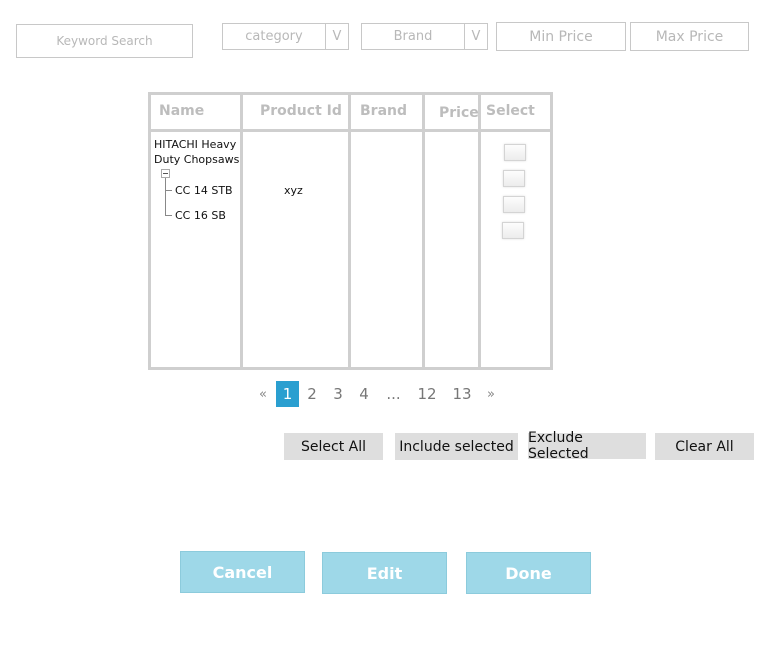 The width and height of the screenshot is (780, 657). What do you see at coordinates (510, 111) in the screenshot?
I see `header-select: Select` at bounding box center [510, 111].